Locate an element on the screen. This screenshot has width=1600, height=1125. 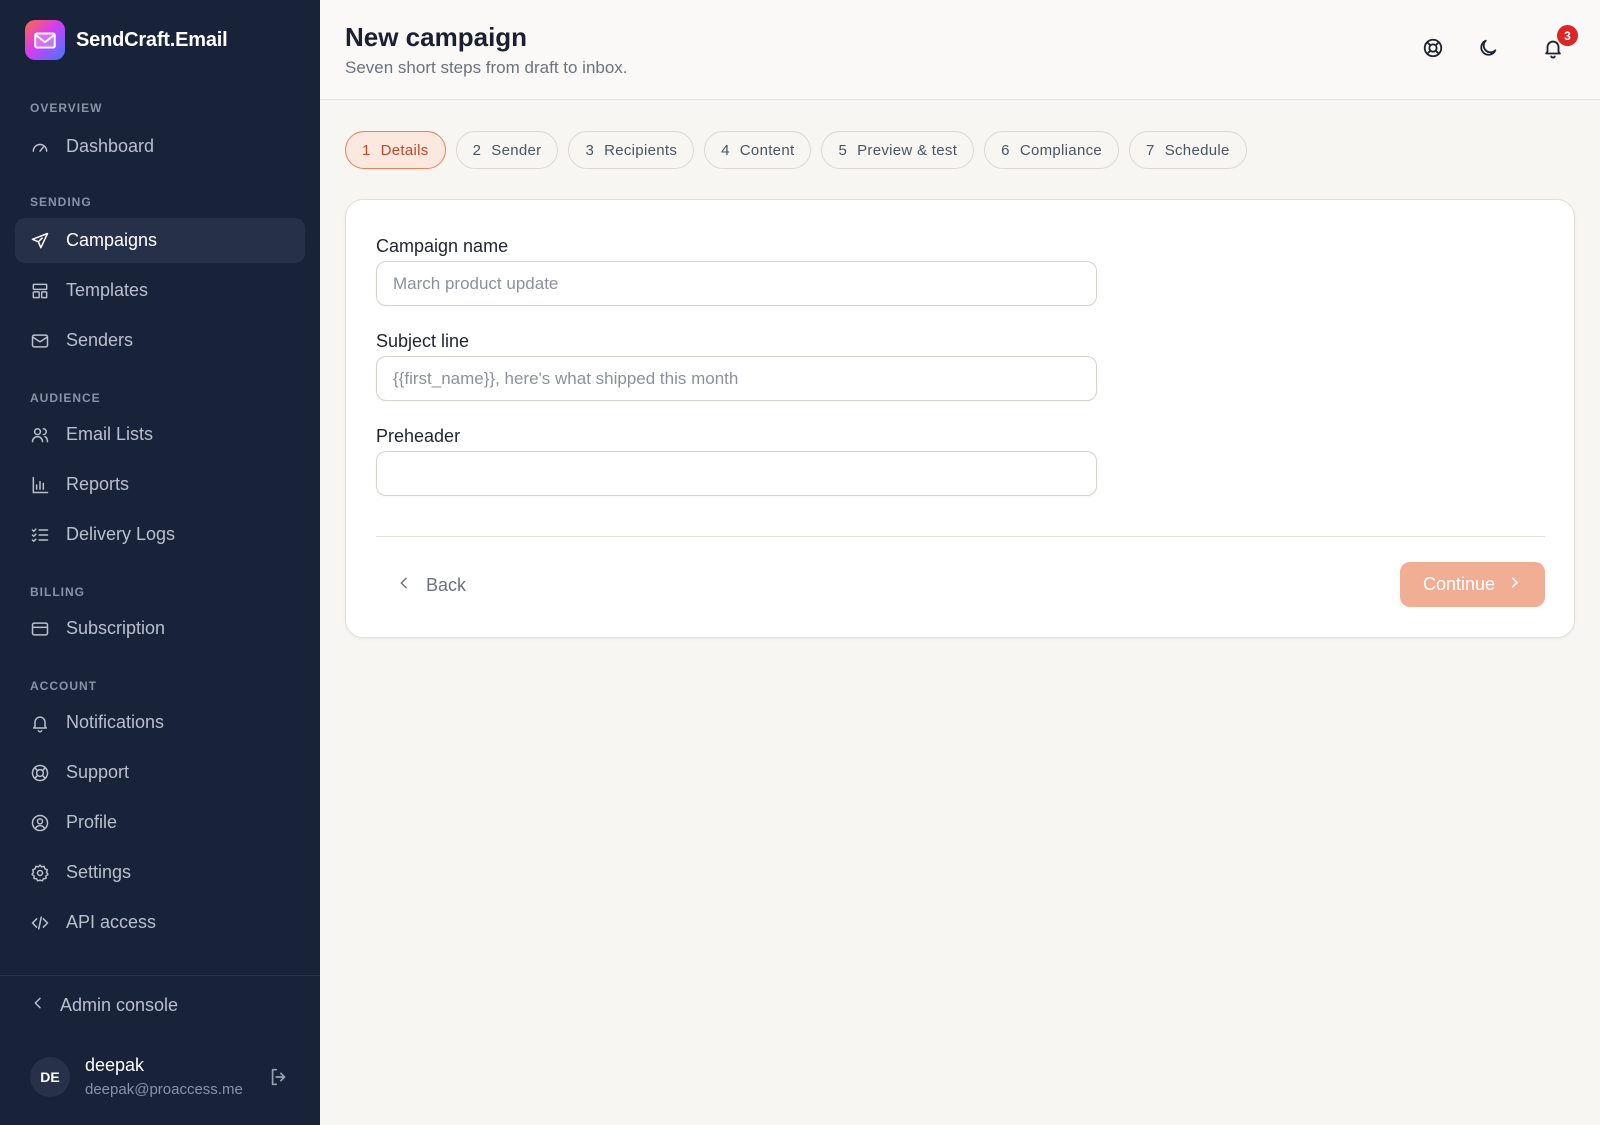
admin-console-label: Admin console is located at coordinates (119, 1005).